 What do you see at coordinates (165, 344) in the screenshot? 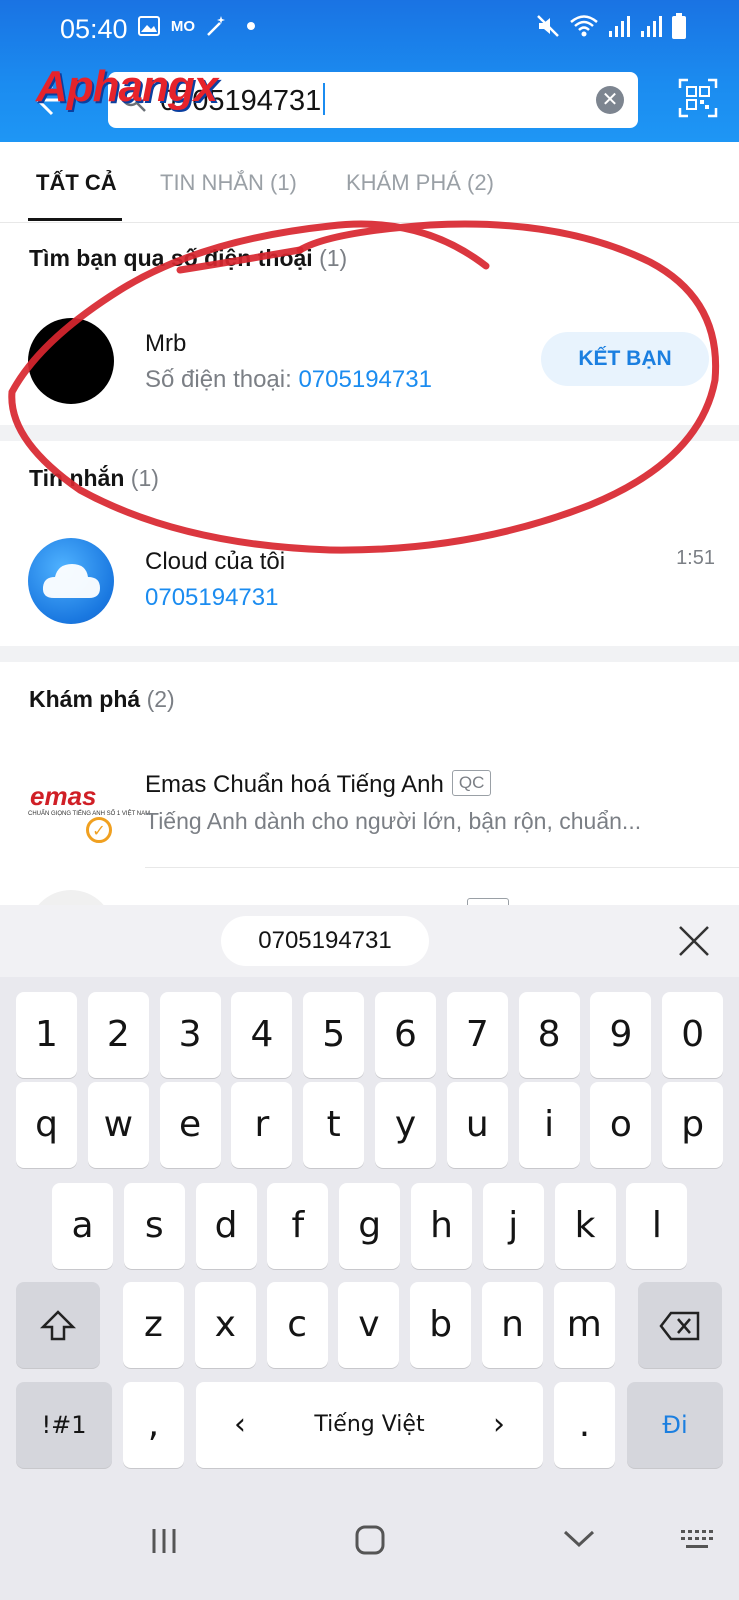
I see `contact-name: Mrb` at bounding box center [165, 344].